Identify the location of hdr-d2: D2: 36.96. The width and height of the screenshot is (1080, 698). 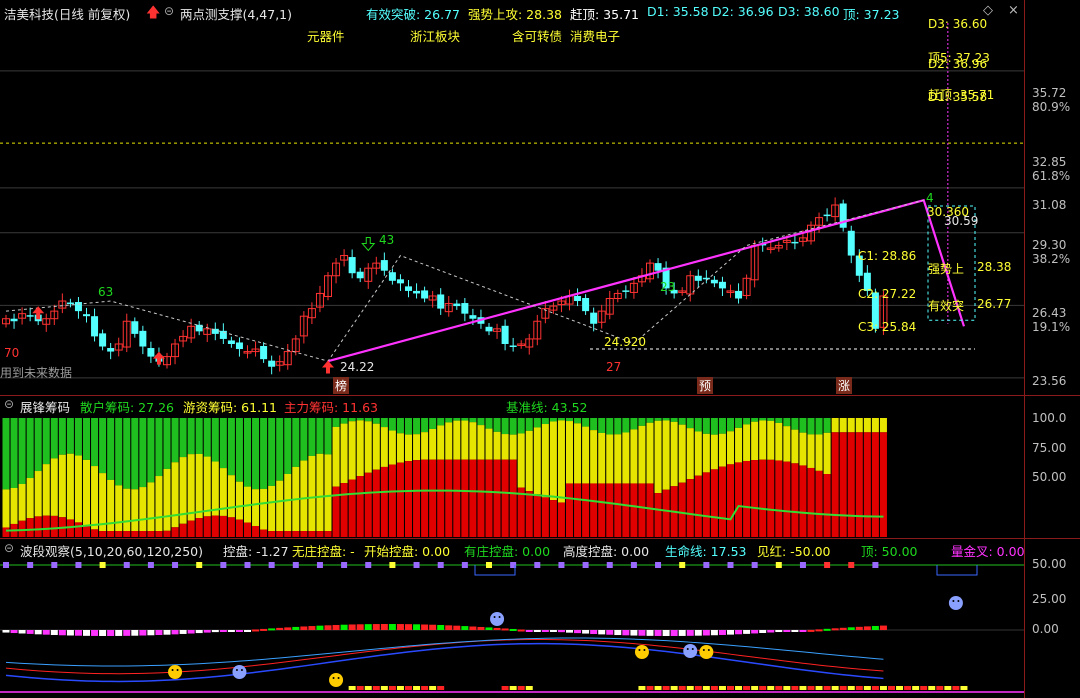
(743, 11).